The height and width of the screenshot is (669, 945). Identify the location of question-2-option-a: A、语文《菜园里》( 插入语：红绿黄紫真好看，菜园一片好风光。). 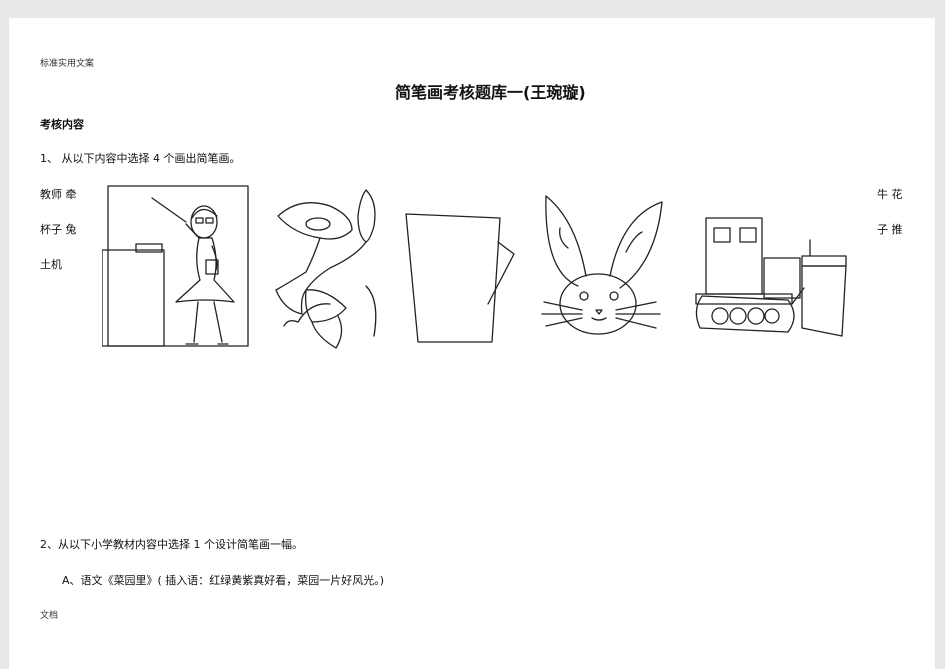
(223, 580).